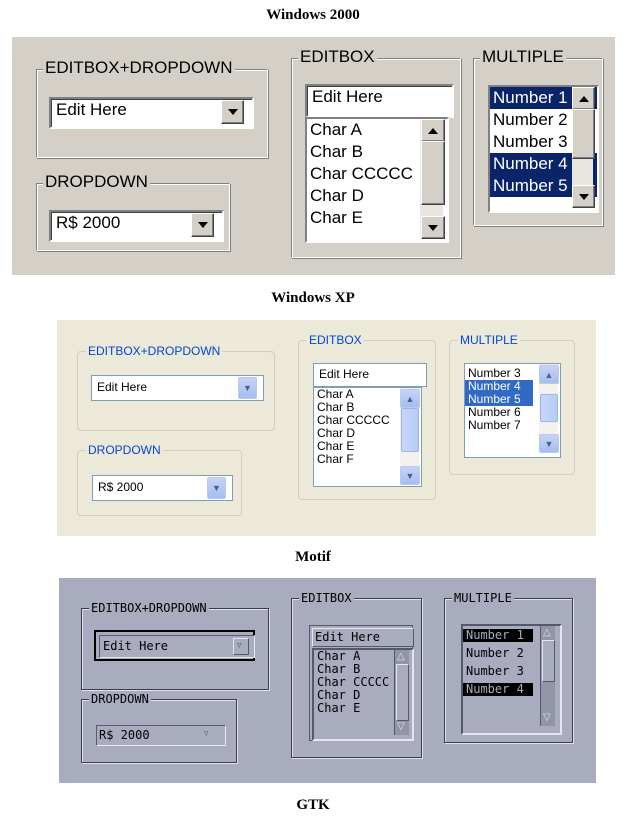  I want to click on motif-dropdown-group: DROPDOWN R$ 2000 ▿, so click(159, 727).